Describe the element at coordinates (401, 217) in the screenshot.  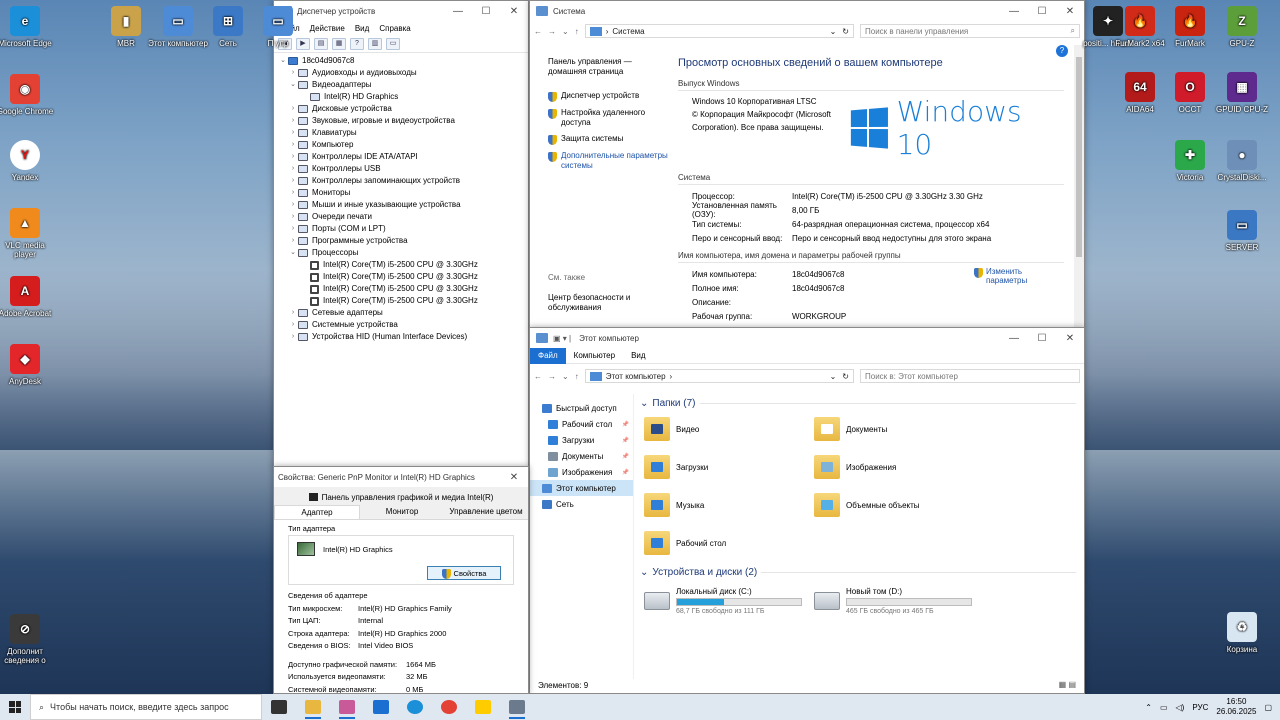
I see `tree-node: › Очереди печати` at that location.